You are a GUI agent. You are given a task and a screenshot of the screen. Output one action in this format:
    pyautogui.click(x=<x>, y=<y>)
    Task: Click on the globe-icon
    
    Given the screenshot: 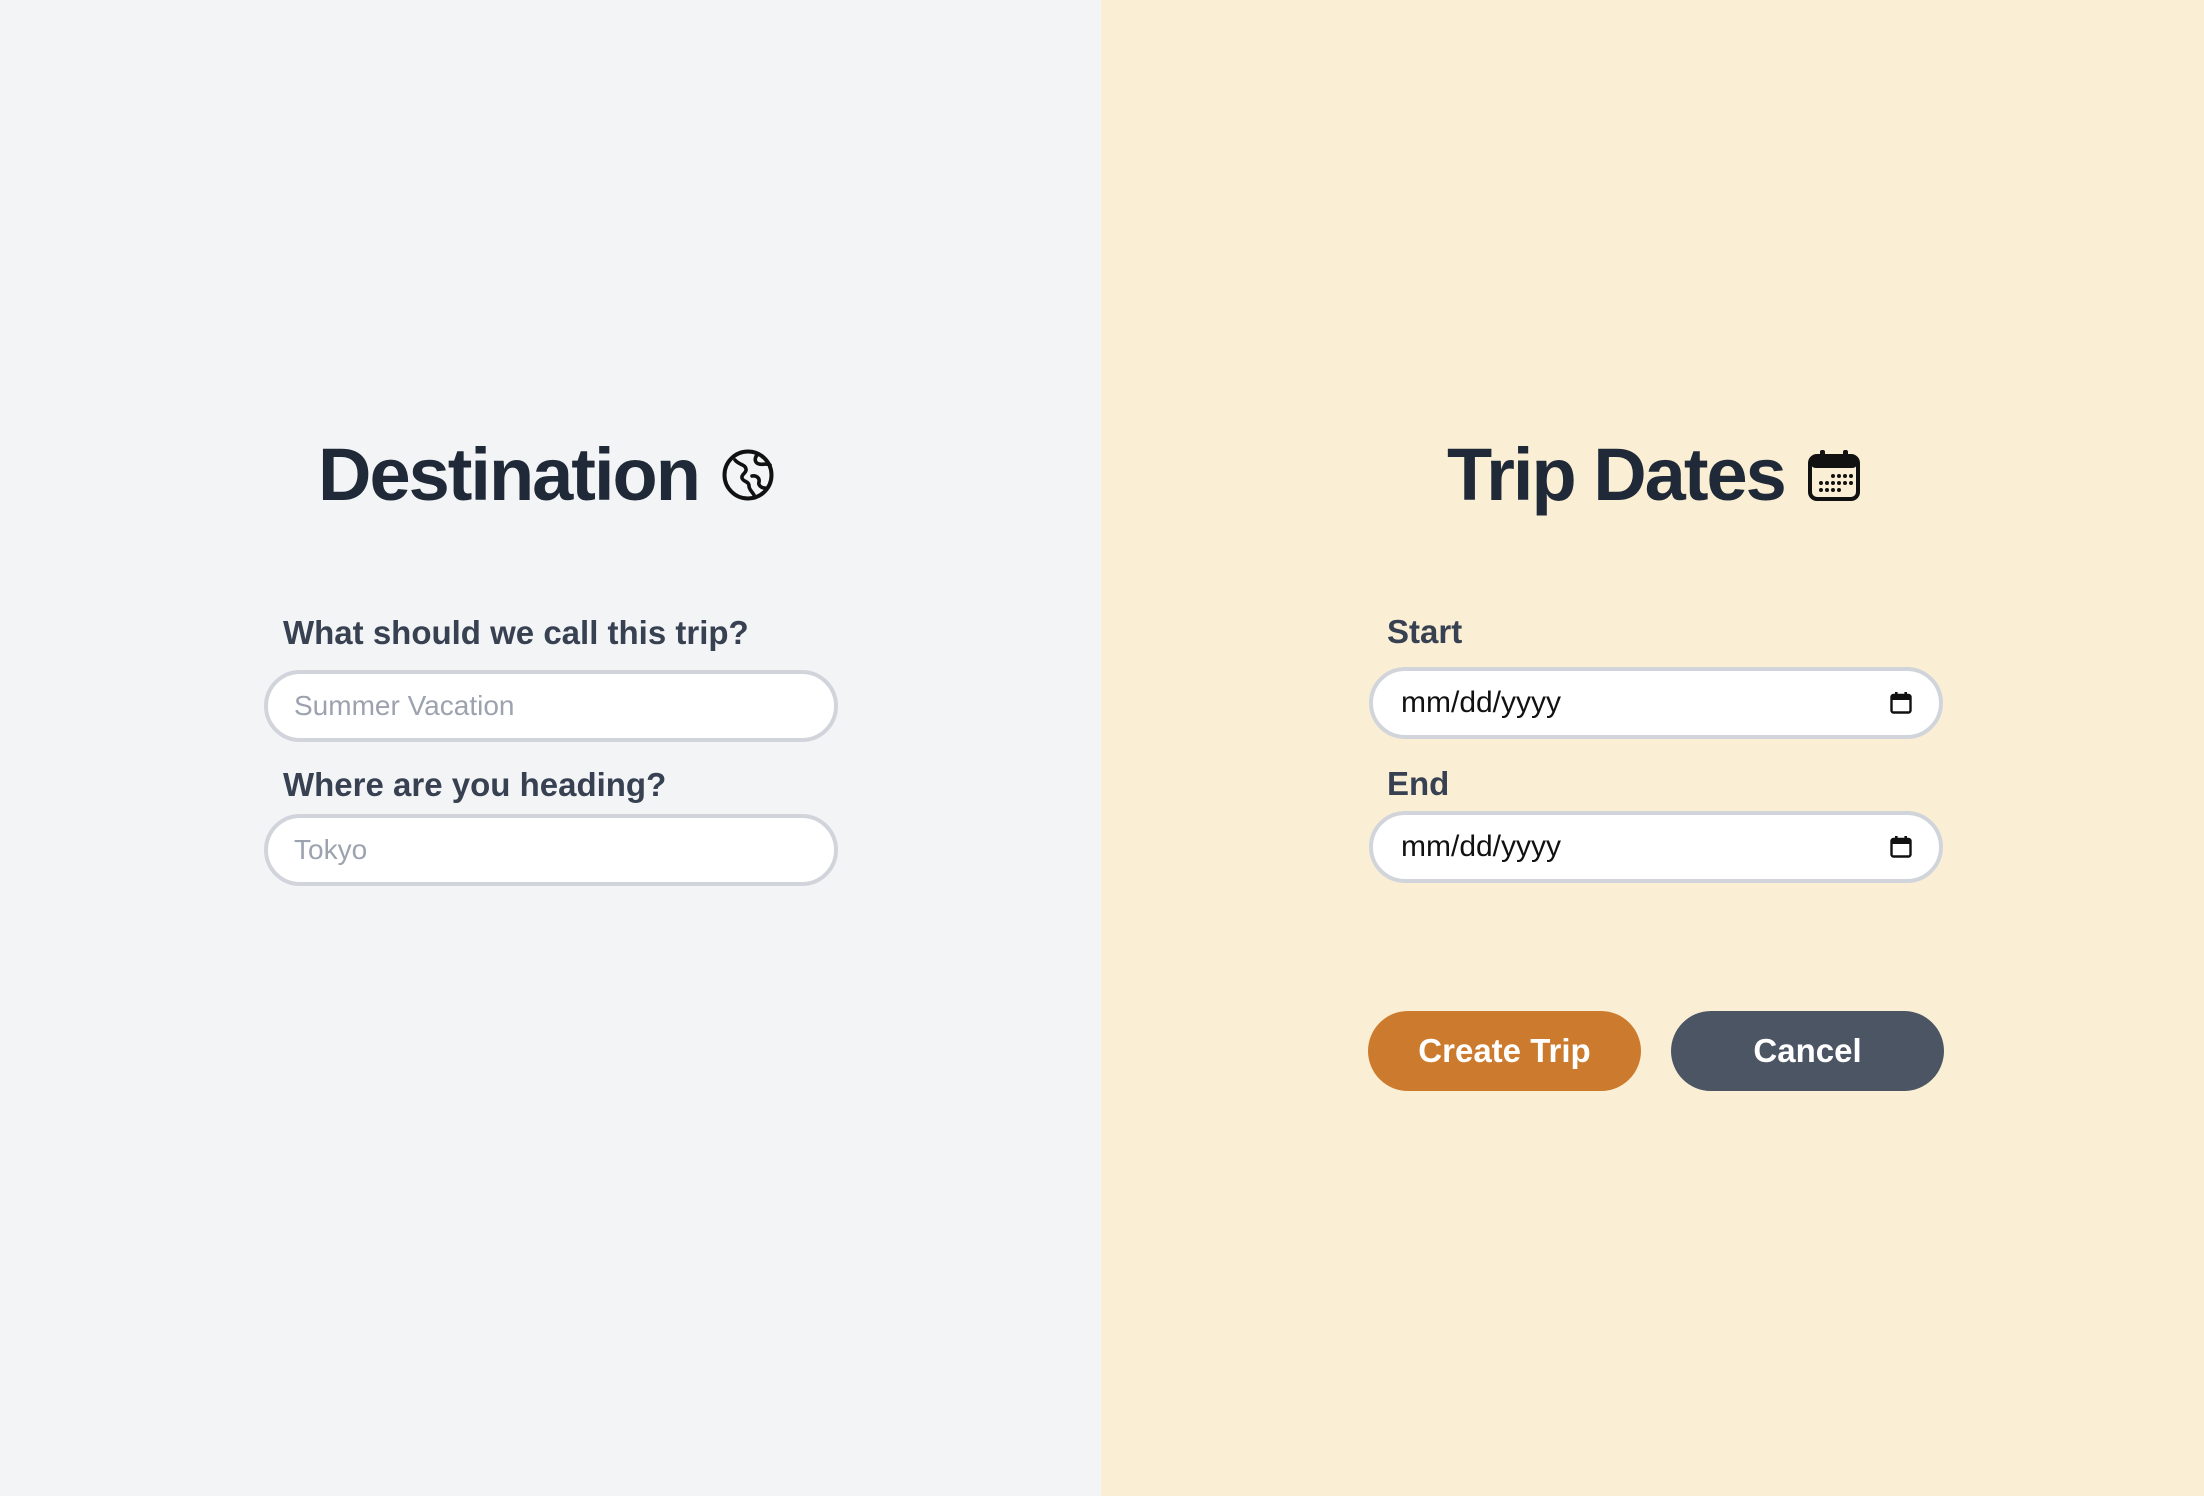 What is the action you would take?
    pyautogui.click(x=748, y=475)
    